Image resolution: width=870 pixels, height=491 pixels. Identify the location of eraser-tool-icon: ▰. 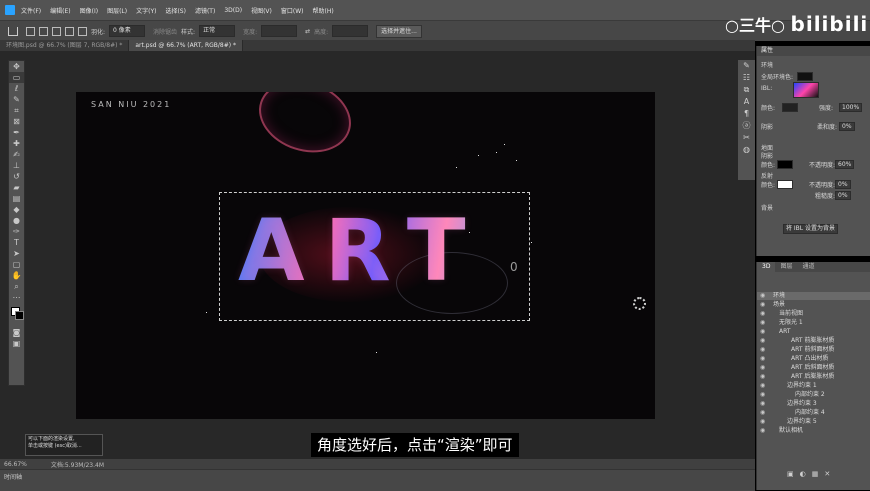
(16, 187).